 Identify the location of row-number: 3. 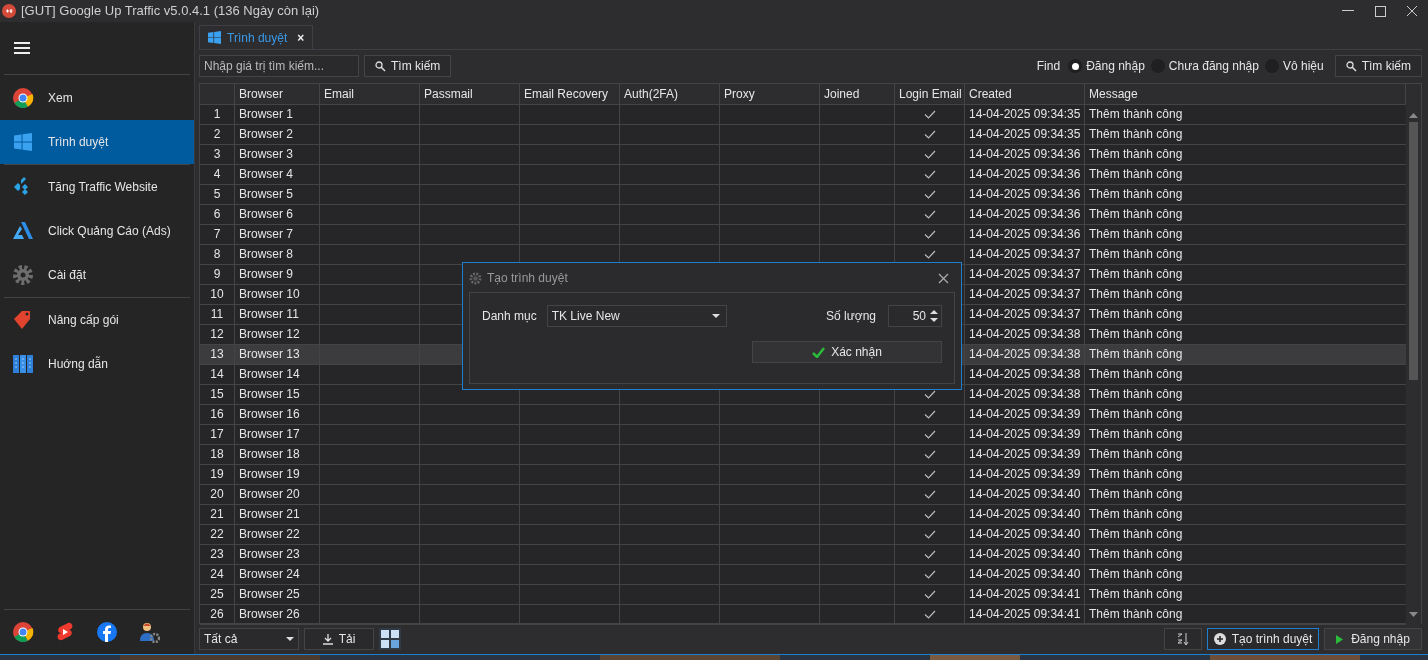
(217, 154).